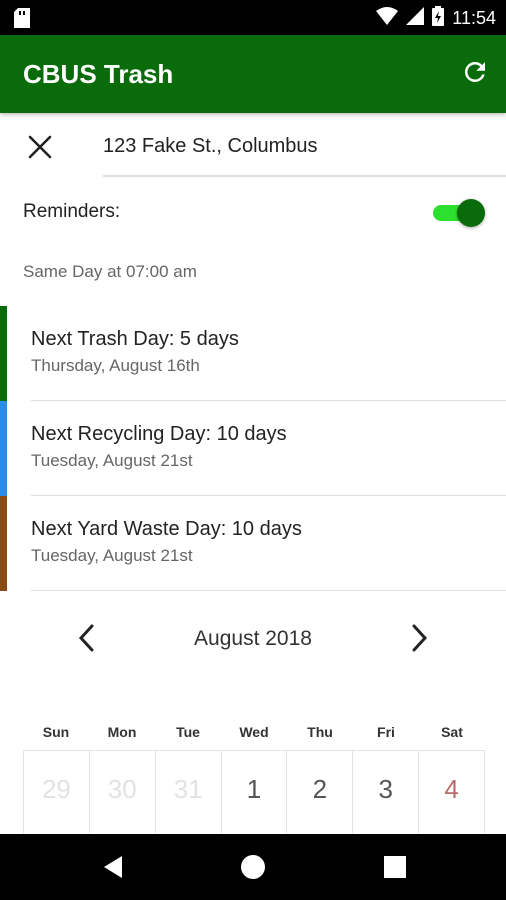 The height and width of the screenshot is (900, 506). What do you see at coordinates (123, 792) in the screenshot?
I see `calendar-day: 30` at bounding box center [123, 792].